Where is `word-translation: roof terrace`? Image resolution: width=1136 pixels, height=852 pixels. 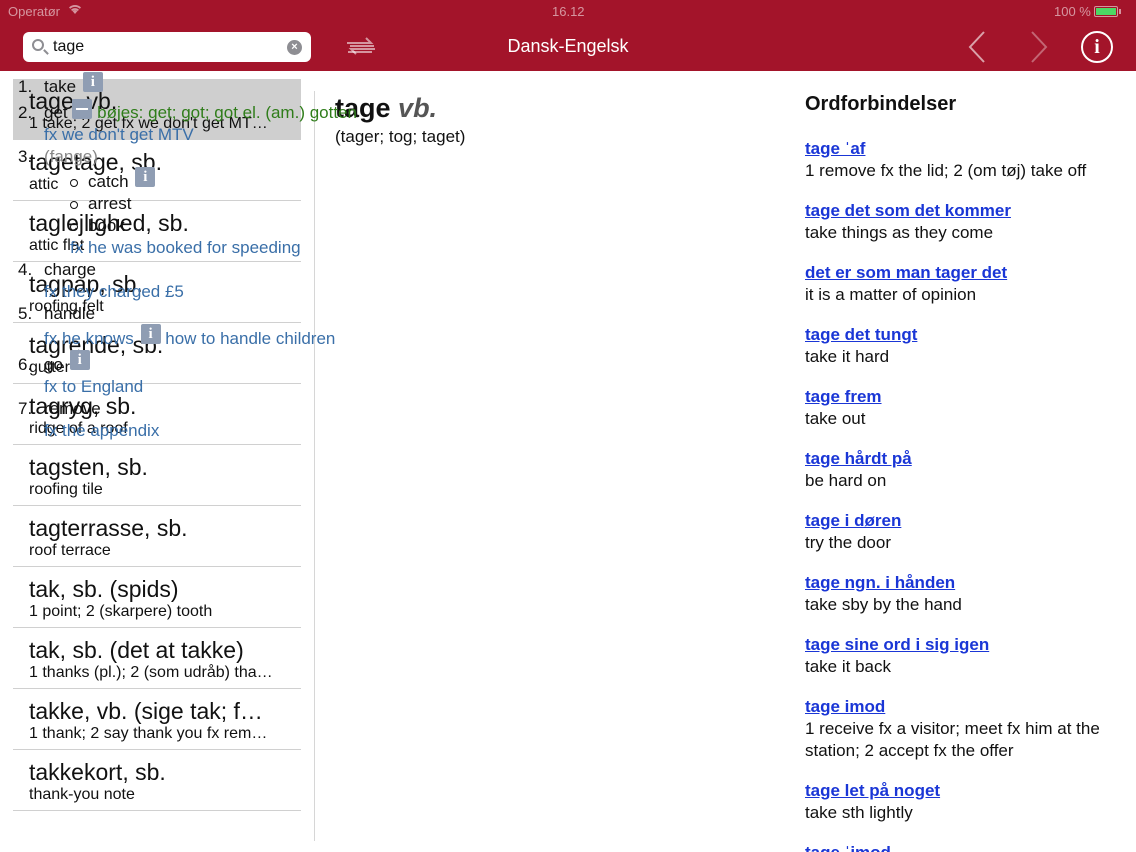 word-translation: roof terrace is located at coordinates (70, 550).